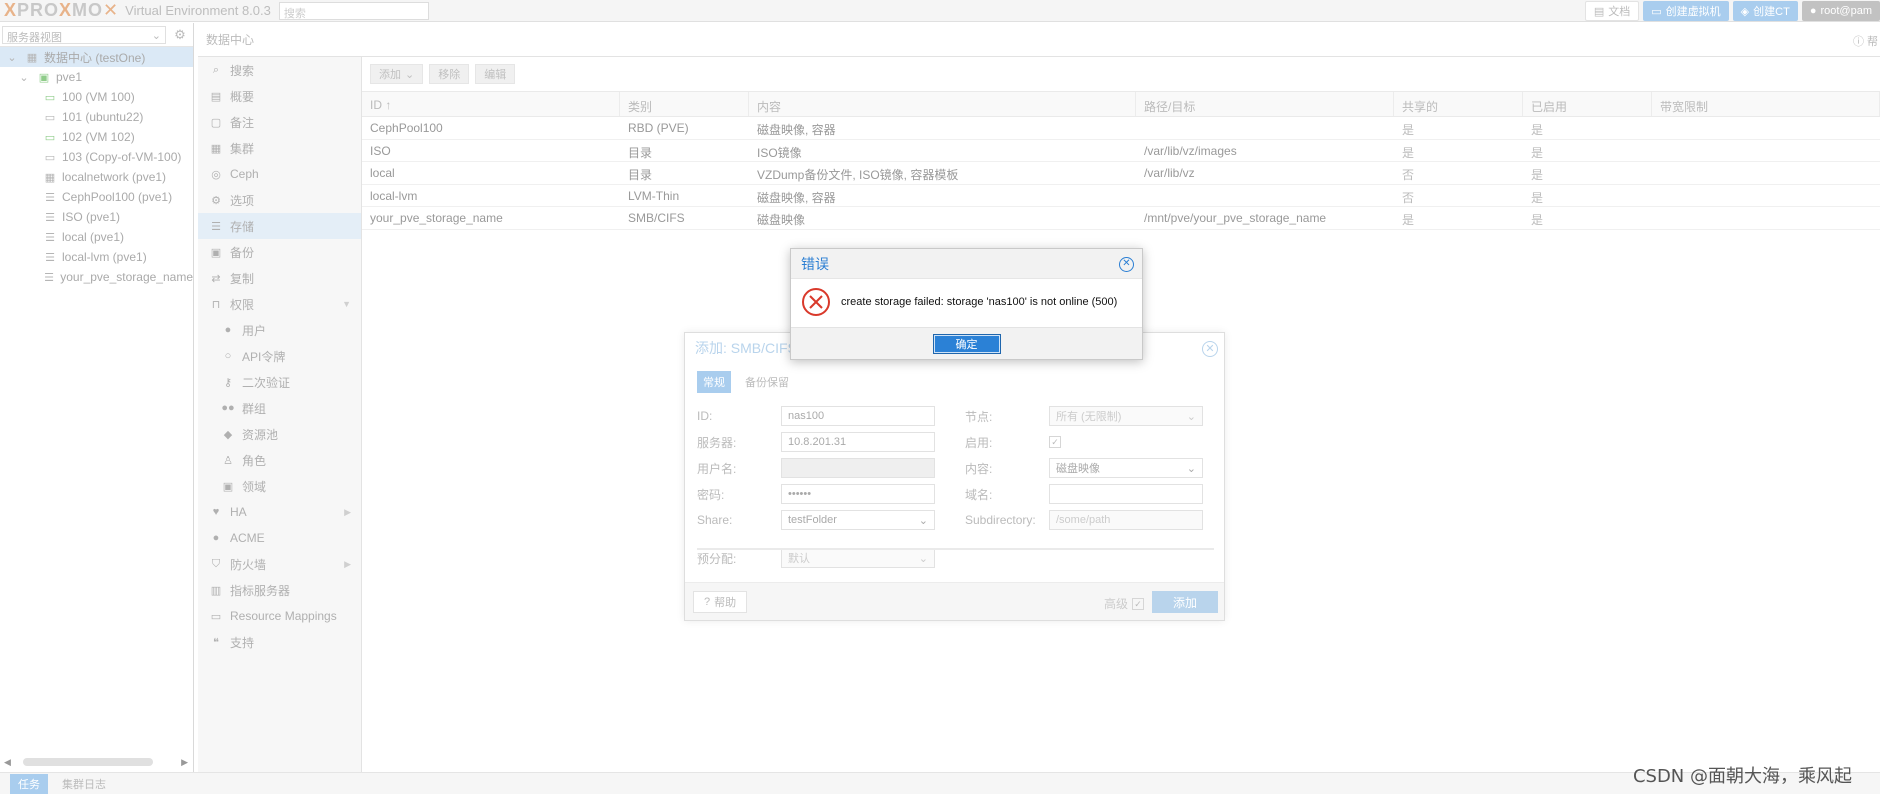 The image size is (1880, 794). I want to click on question-icon: ?, so click(707, 602).